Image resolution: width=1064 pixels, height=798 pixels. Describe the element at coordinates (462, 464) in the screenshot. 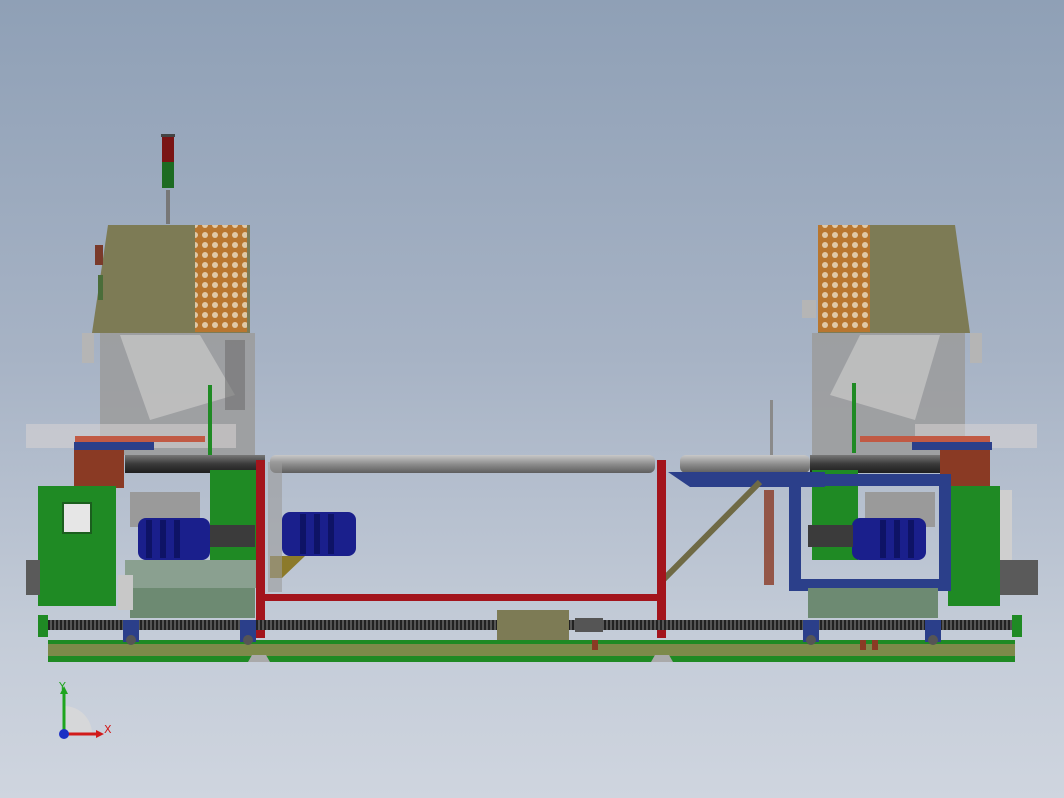

I see `main-shaft` at that location.